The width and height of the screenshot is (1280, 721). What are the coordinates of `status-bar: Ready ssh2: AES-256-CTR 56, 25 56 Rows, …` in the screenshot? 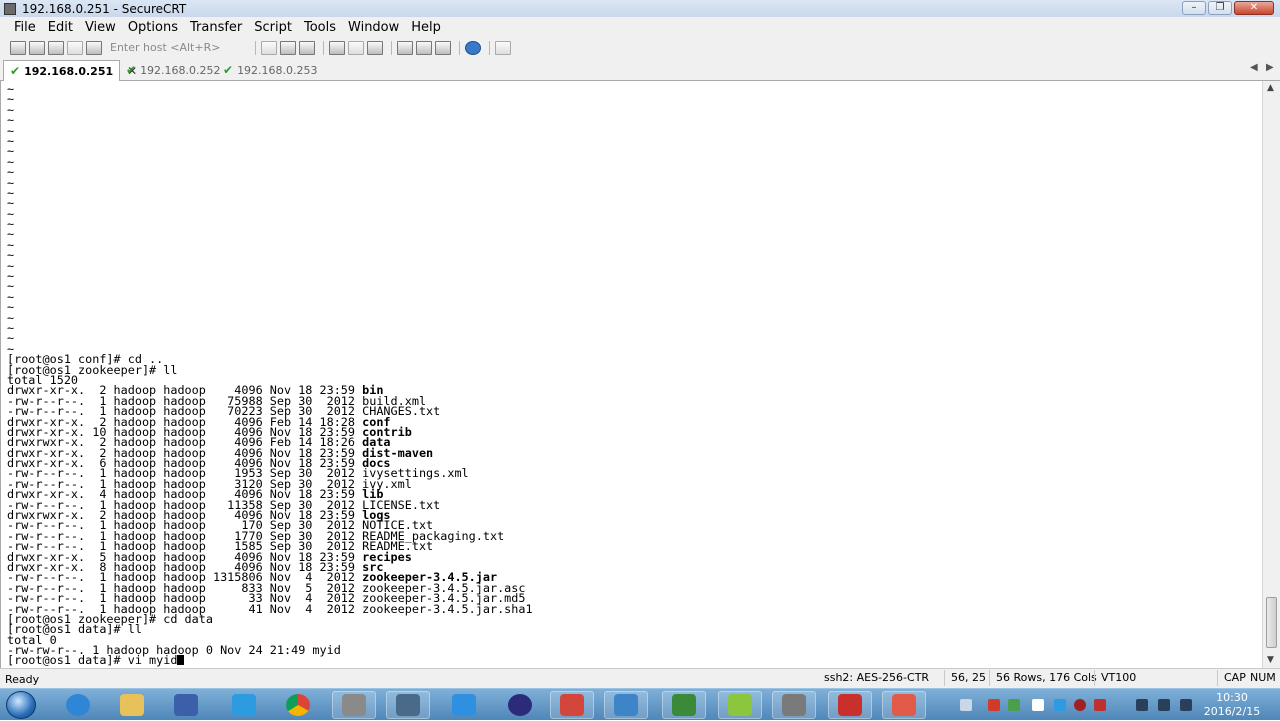 It's located at (640, 678).